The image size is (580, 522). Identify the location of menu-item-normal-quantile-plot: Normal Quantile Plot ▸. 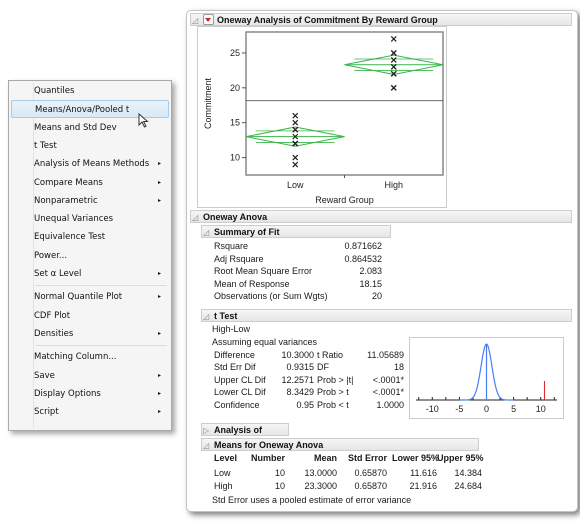
(90, 297).